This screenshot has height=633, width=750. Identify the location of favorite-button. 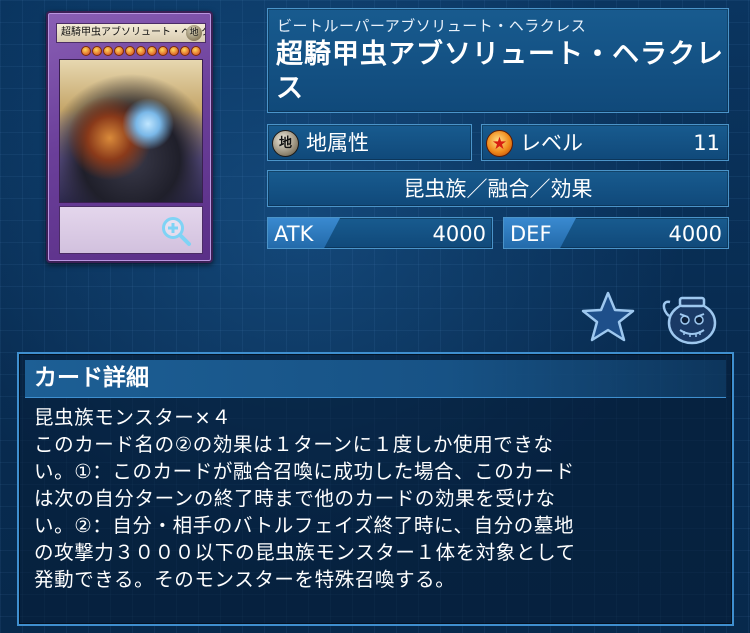
(608, 317).